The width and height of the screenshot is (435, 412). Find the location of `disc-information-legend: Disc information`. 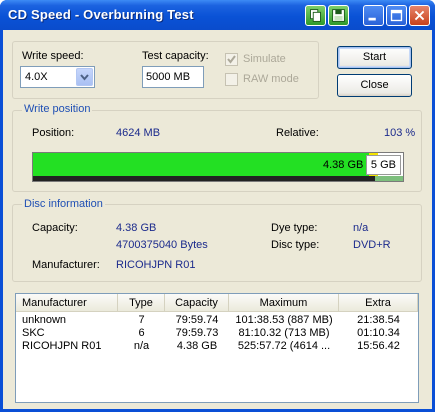

disc-information-legend: Disc information is located at coordinates (63, 204).